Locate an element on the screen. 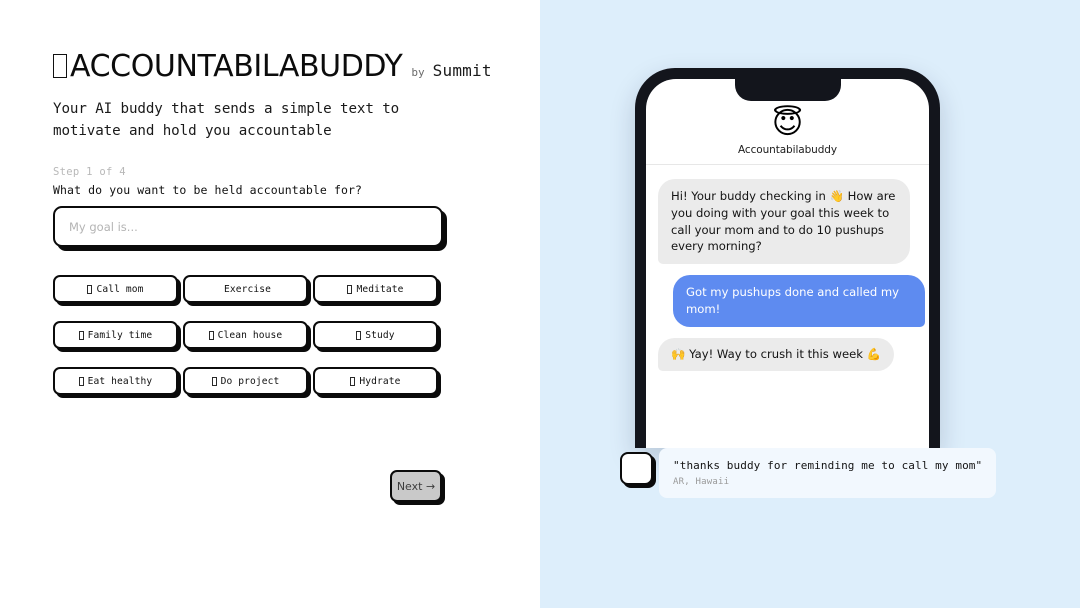  goal-input is located at coordinates (248, 226).